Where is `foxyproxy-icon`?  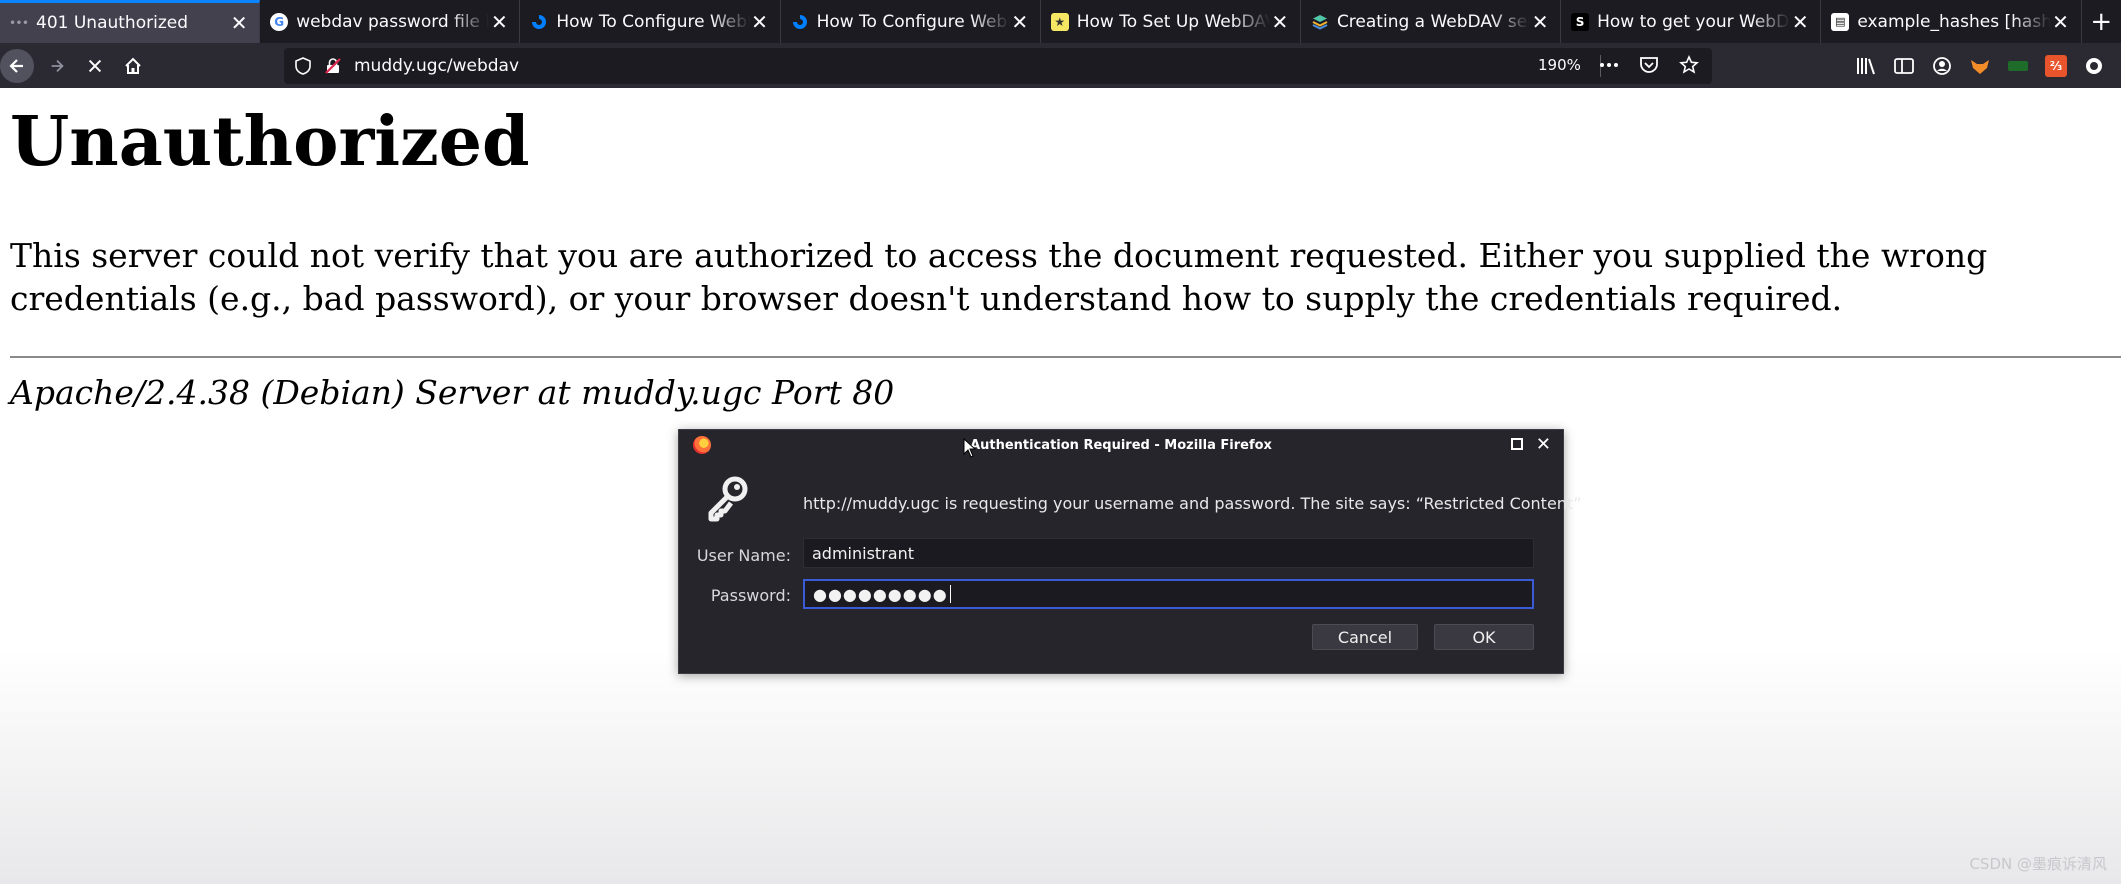 foxyproxy-icon is located at coordinates (1980, 66).